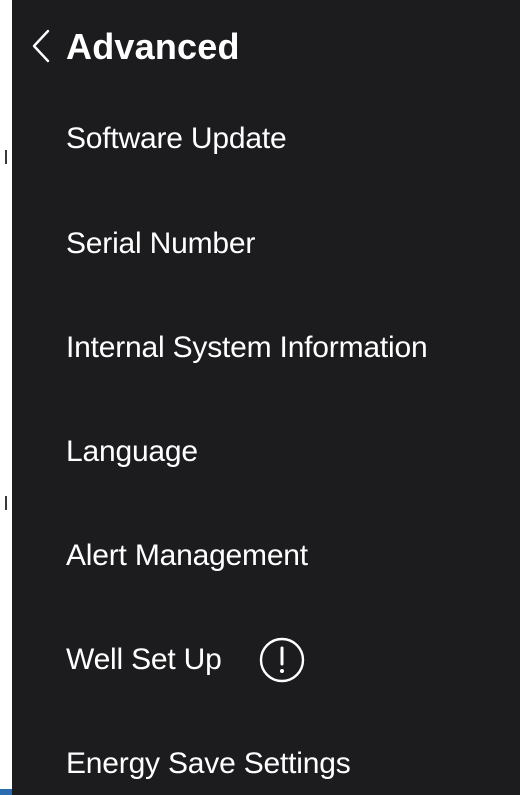  I want to click on menu-item-label: Serial Number, so click(161, 243).